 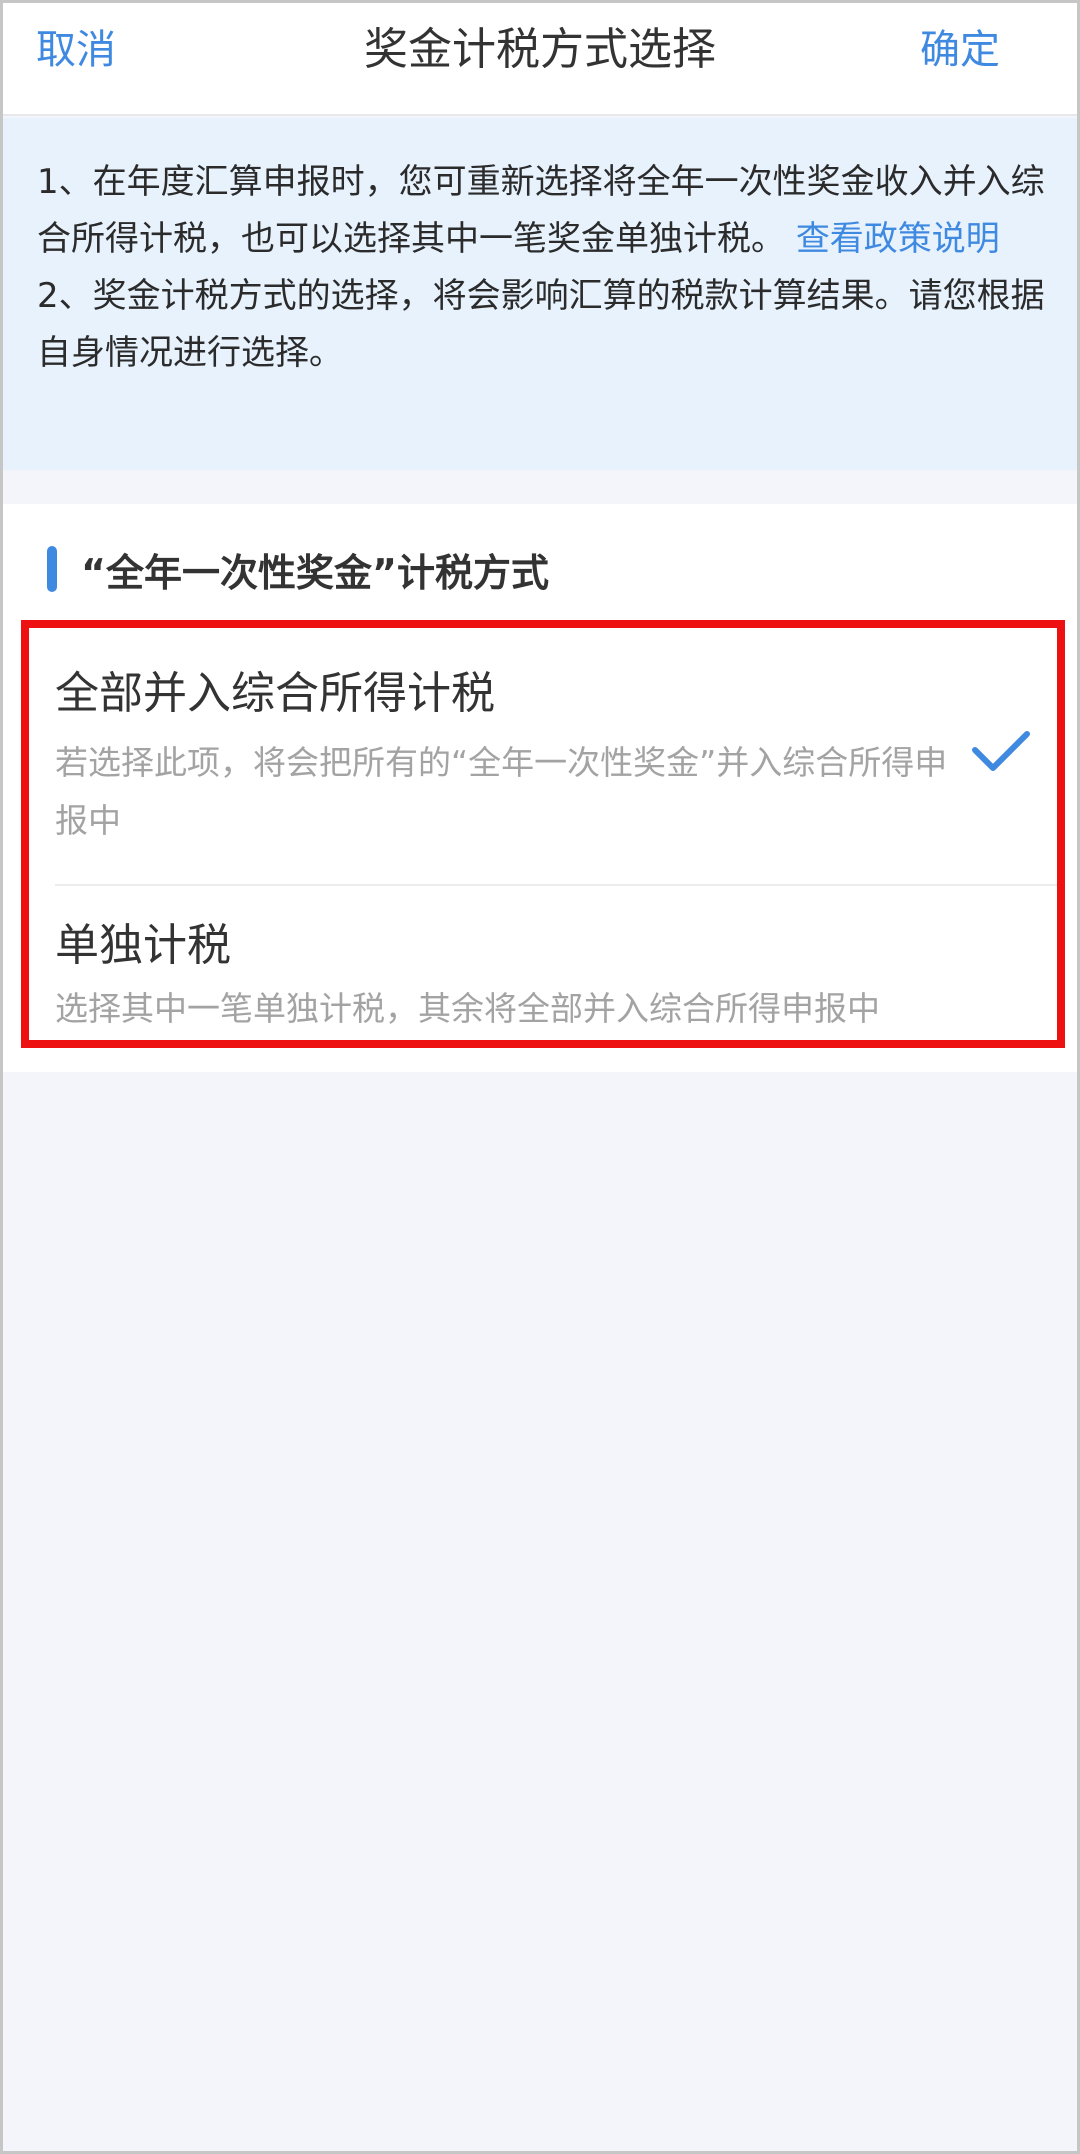 What do you see at coordinates (501, 791) in the screenshot?
I see `option-description: 若选择此项，将会把所有的“全年一次性奖金”并入综合所得申报中` at bounding box center [501, 791].